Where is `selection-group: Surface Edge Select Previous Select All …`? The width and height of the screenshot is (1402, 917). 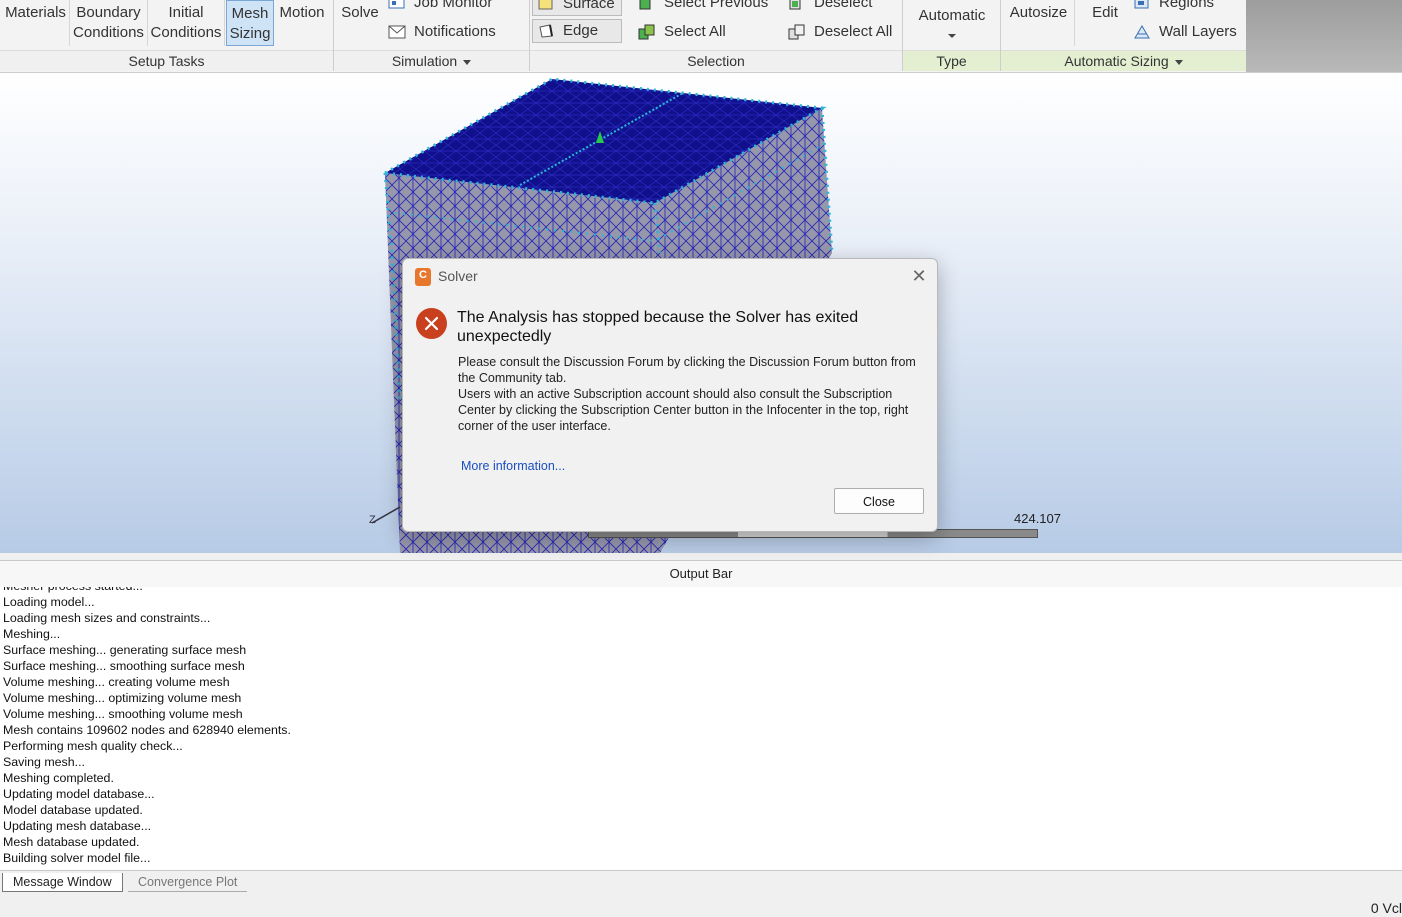 selection-group: Surface Edge Select Previous Select All … is located at coordinates (716, 35).